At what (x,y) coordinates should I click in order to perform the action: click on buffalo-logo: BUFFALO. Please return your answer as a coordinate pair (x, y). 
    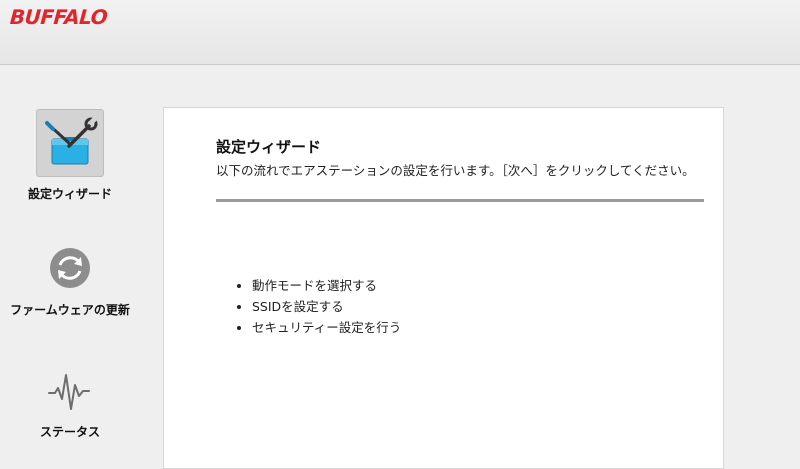
    Looking at the image, I should click on (59, 17).